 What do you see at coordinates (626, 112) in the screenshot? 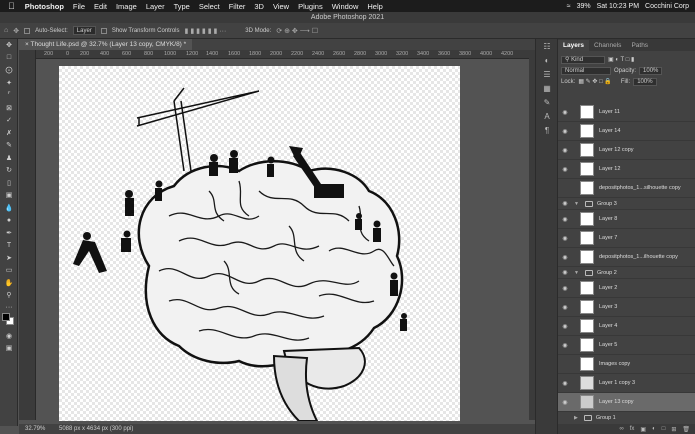
I see `layer-row: ◉ Layer 11` at bounding box center [626, 112].